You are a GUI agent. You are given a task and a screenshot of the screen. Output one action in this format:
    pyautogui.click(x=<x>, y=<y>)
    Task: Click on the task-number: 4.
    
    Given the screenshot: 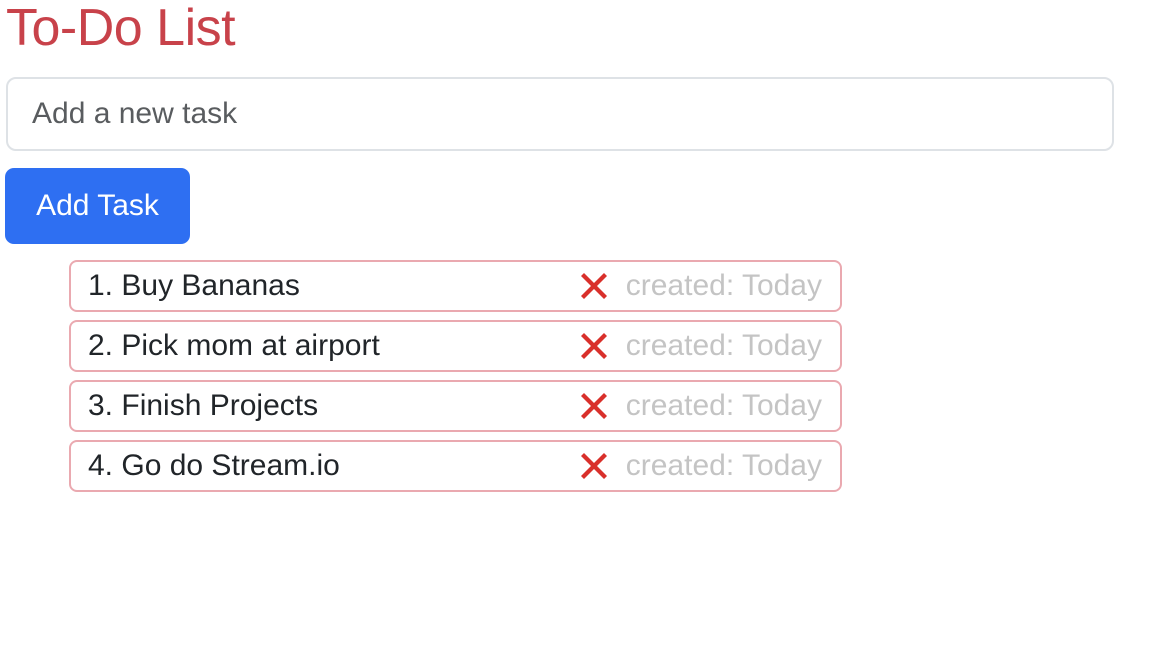 What is the action you would take?
    pyautogui.click(x=101, y=465)
    